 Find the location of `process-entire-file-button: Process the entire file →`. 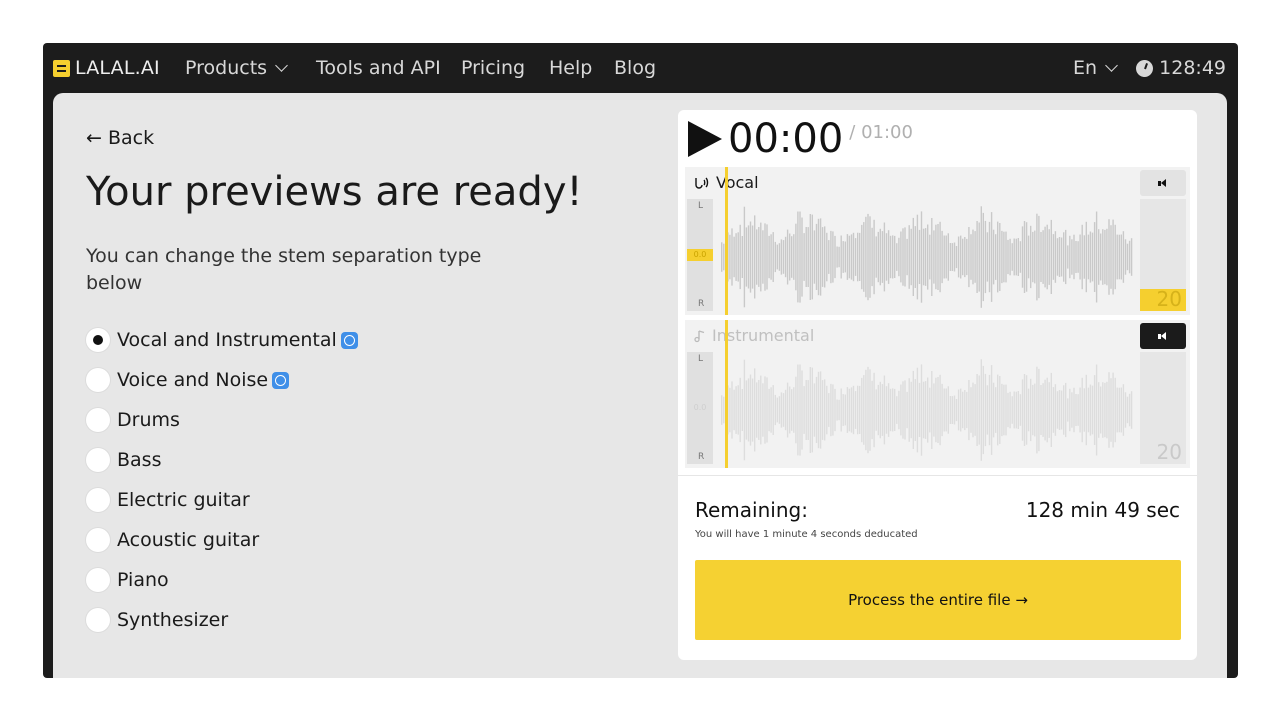

process-entire-file-button: Process the entire file → is located at coordinates (938, 600).